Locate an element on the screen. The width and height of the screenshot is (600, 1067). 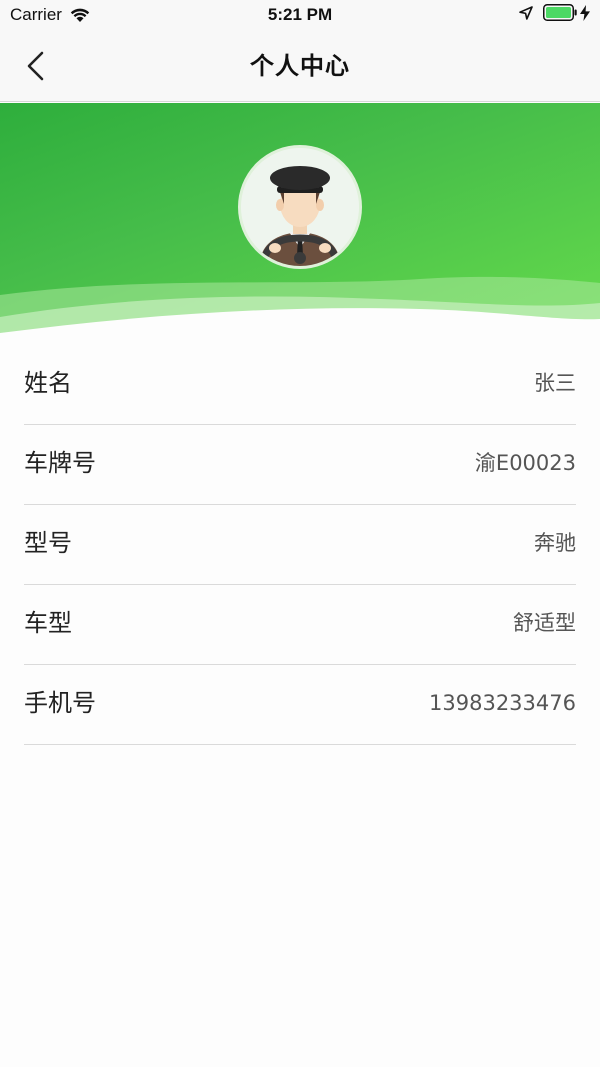
navigation-bar: 个人中心 is located at coordinates (300, 66).